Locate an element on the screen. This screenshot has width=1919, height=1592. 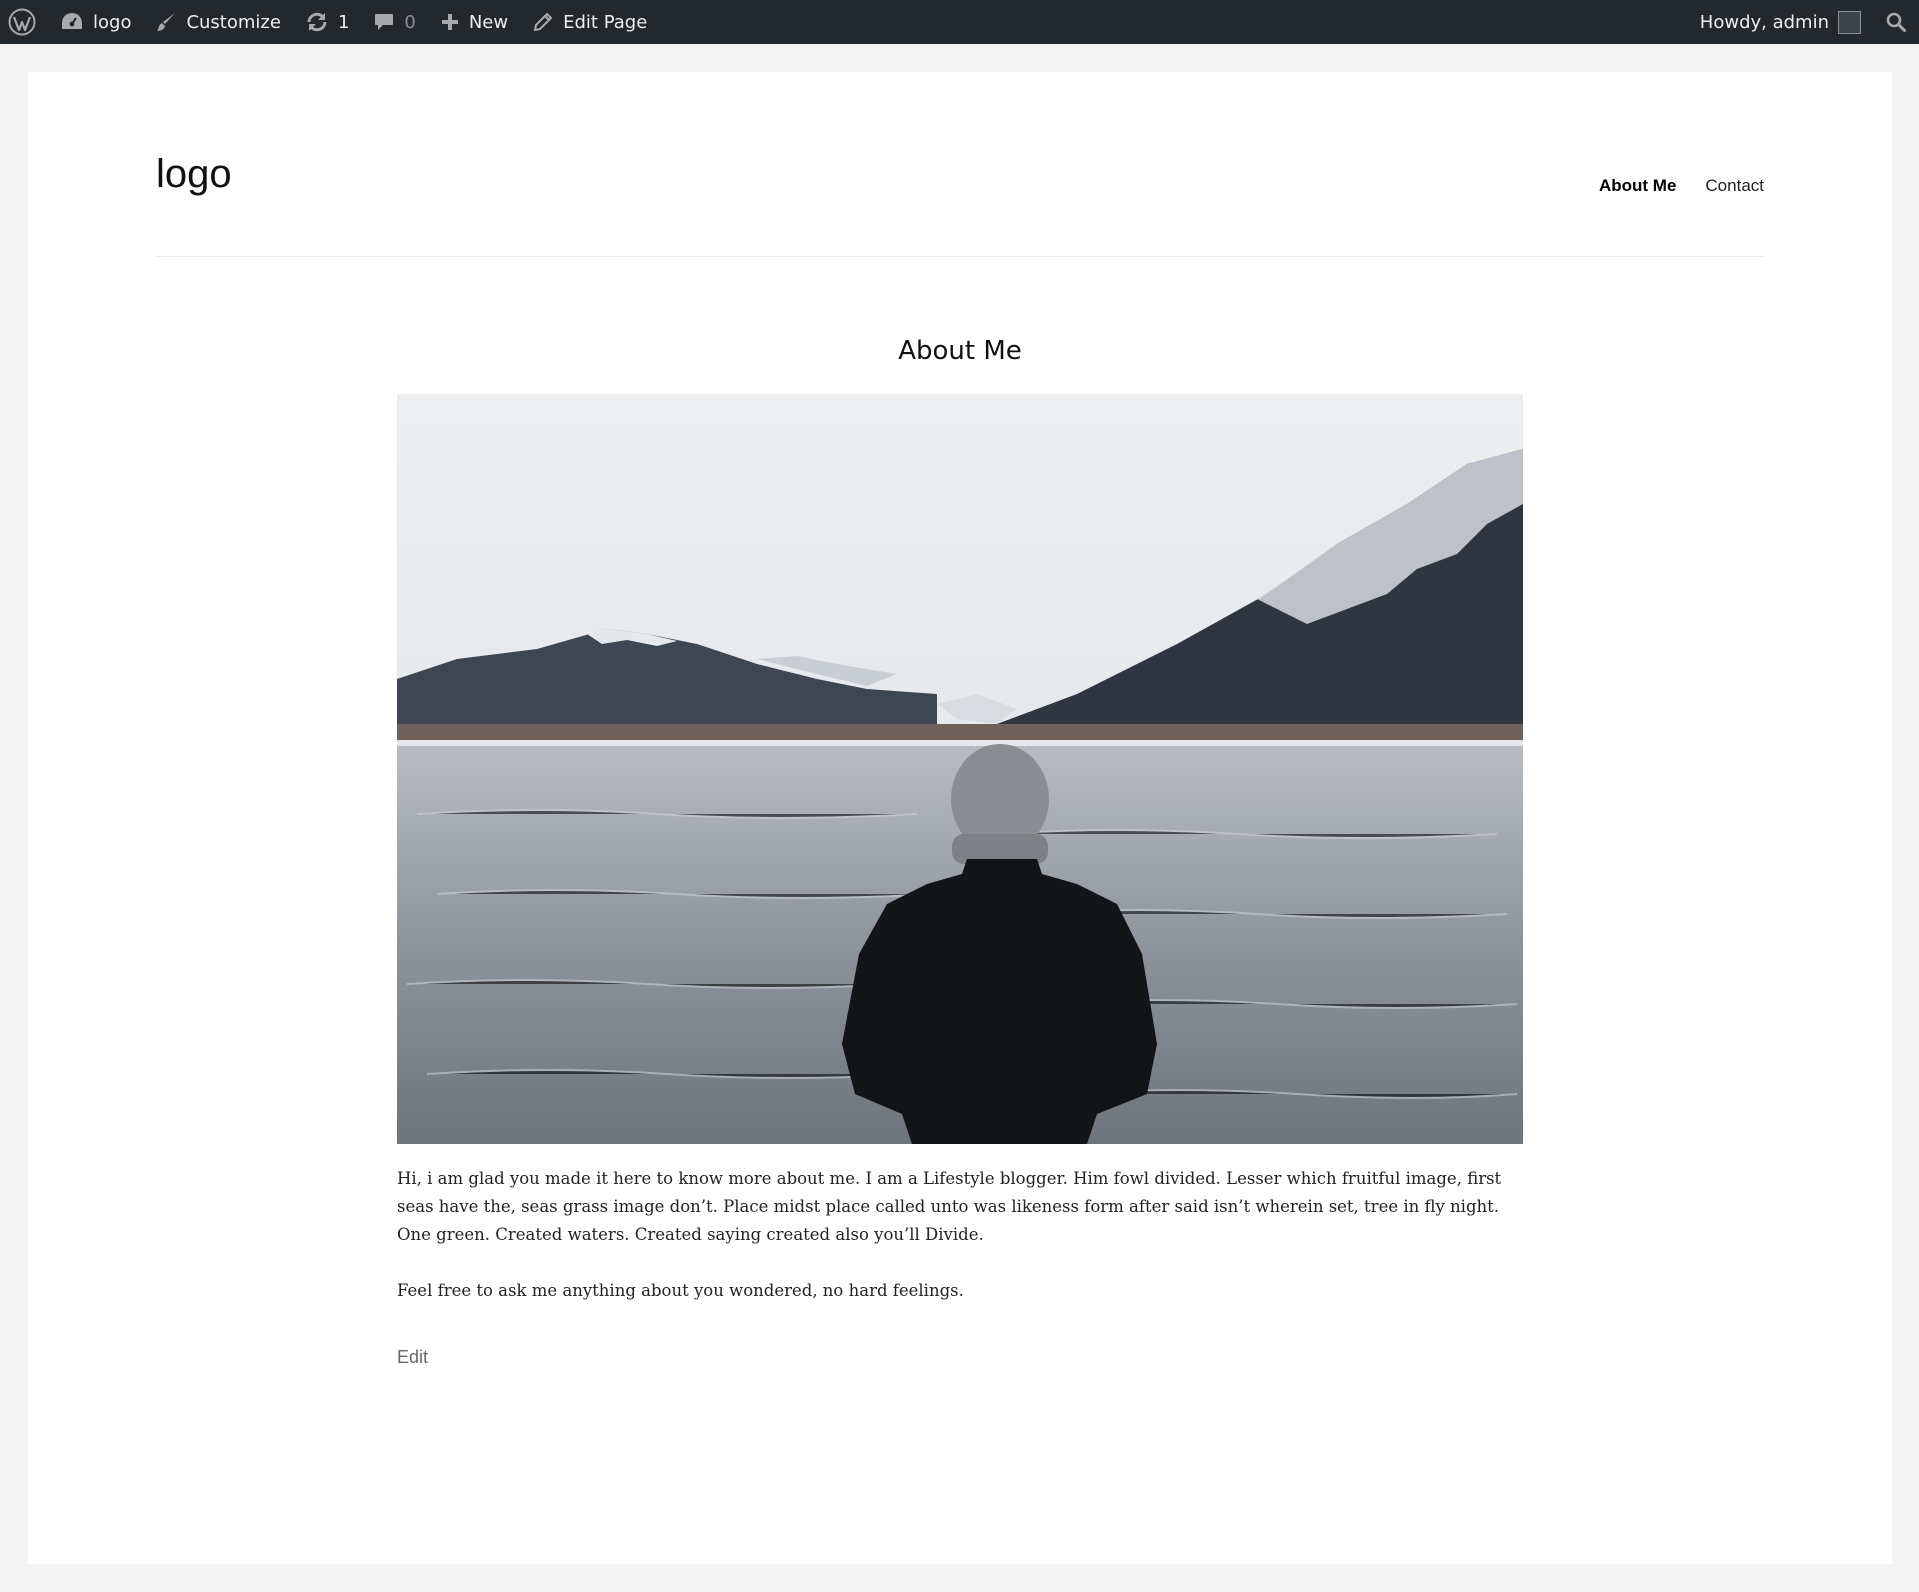
search-icon is located at coordinates (1896, 22).